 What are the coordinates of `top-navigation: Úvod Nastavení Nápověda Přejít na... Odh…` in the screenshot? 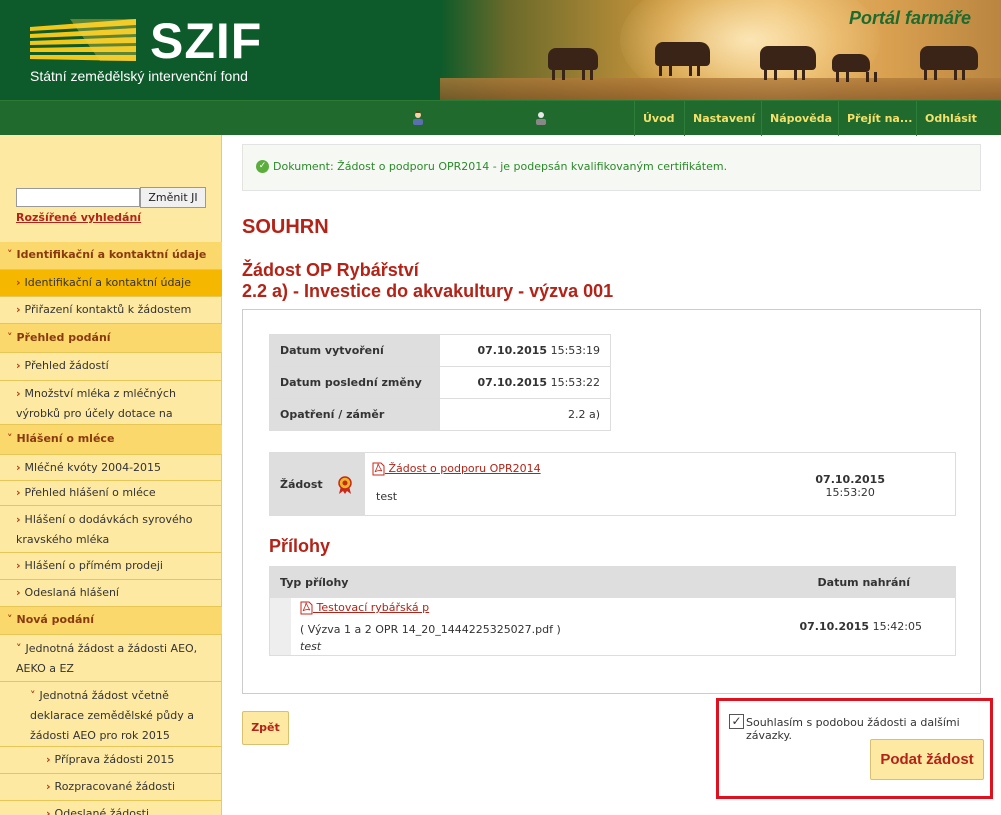 It's located at (500, 118).